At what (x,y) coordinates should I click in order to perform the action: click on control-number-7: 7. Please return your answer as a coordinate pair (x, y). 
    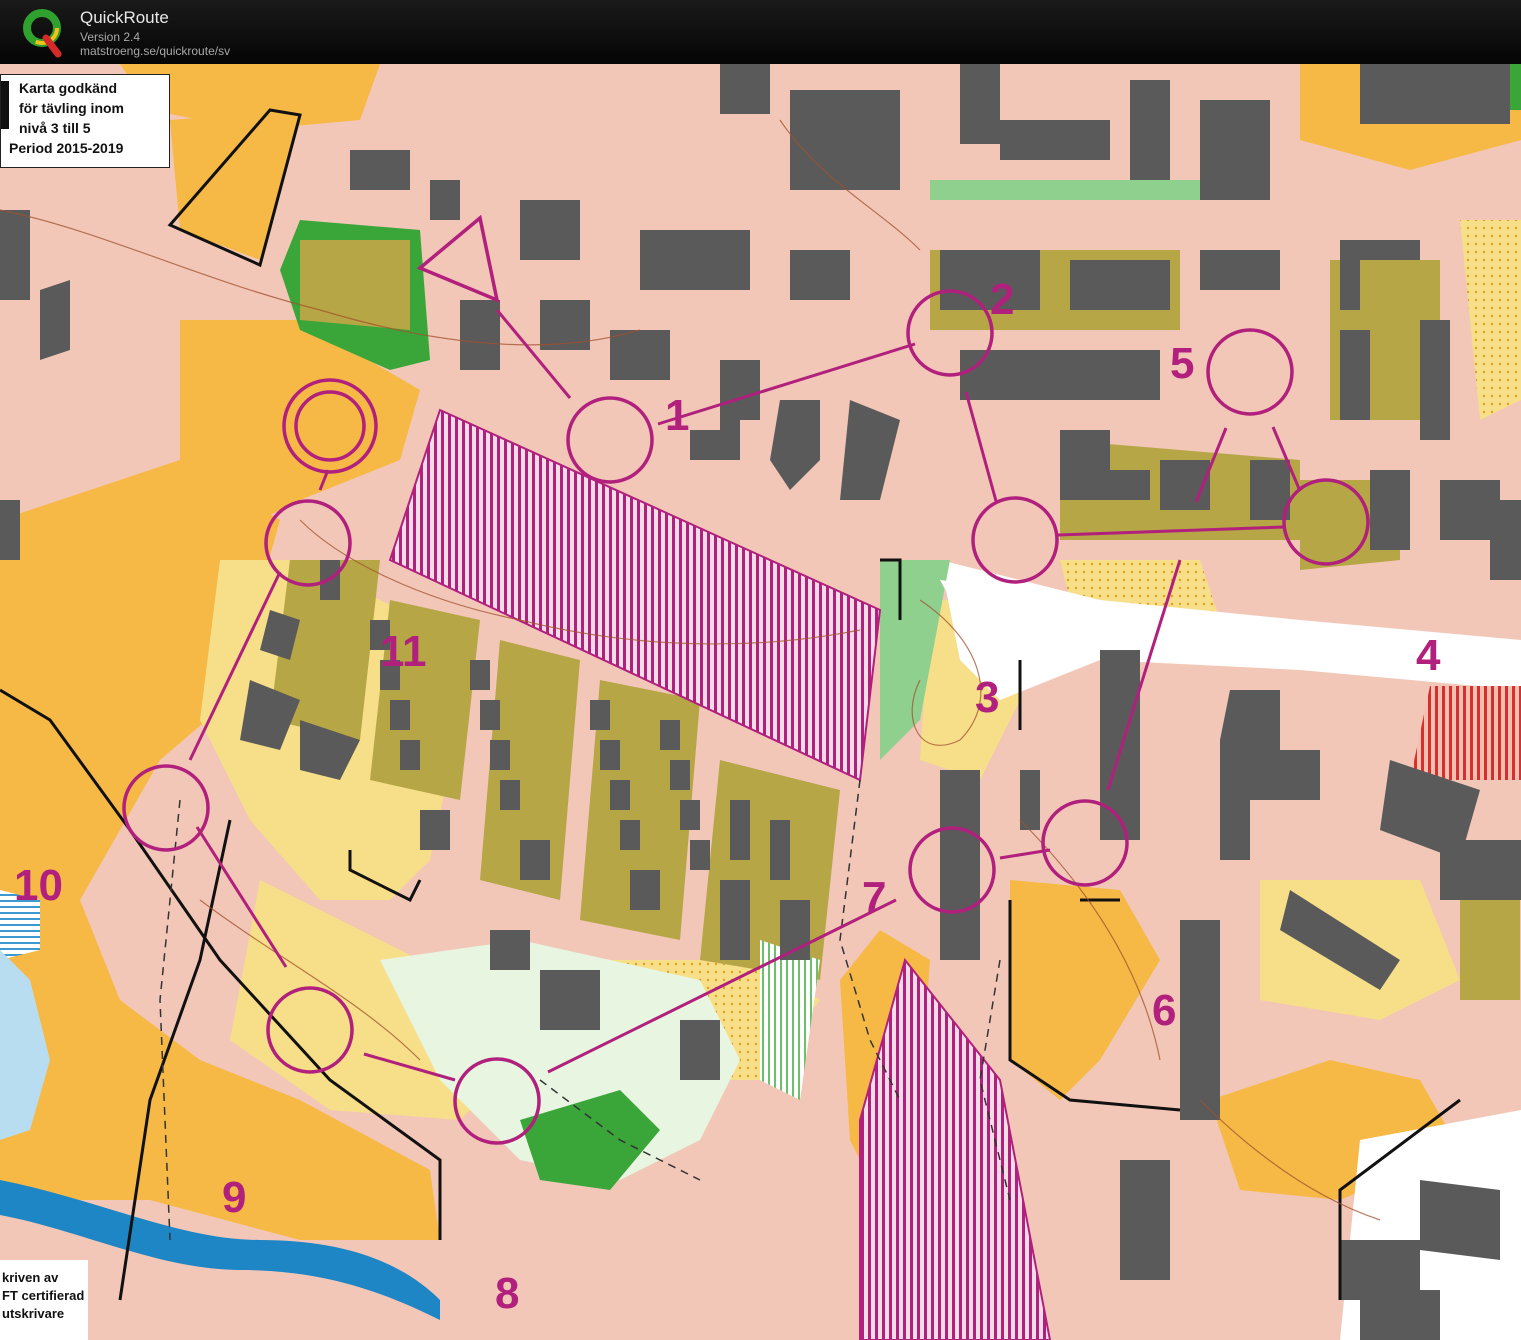
    Looking at the image, I should click on (874, 897).